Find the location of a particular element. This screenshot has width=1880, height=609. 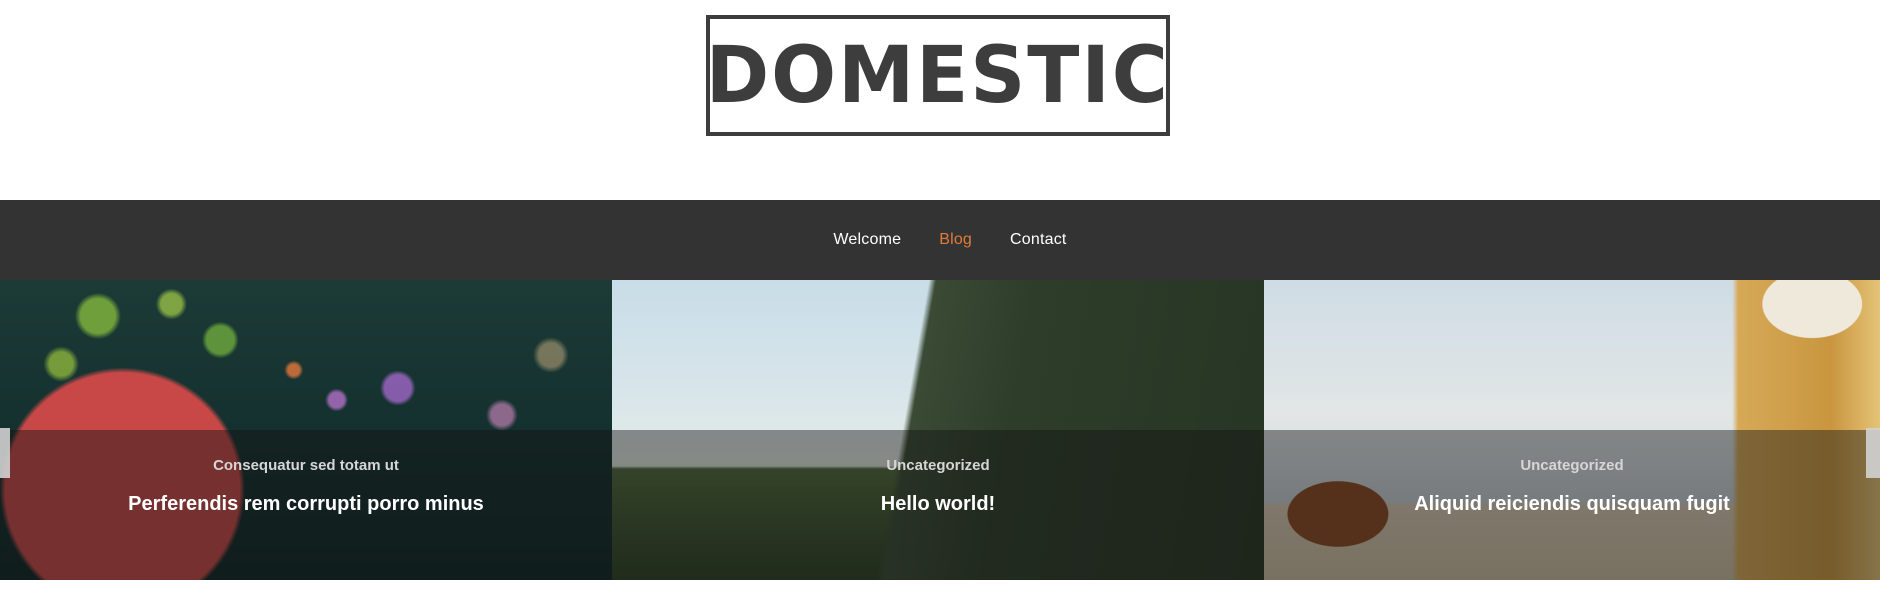

site-logo-text: DOMESTIC is located at coordinates (938, 75).